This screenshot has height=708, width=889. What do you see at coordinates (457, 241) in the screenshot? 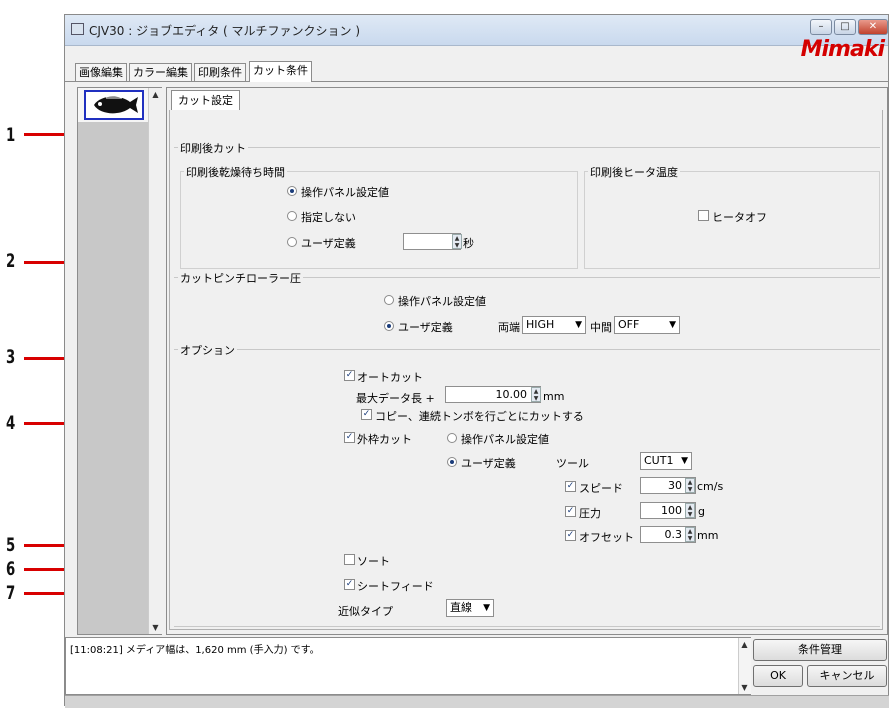
I see `dry-wait-spinner: ▲ ▼` at bounding box center [457, 241].